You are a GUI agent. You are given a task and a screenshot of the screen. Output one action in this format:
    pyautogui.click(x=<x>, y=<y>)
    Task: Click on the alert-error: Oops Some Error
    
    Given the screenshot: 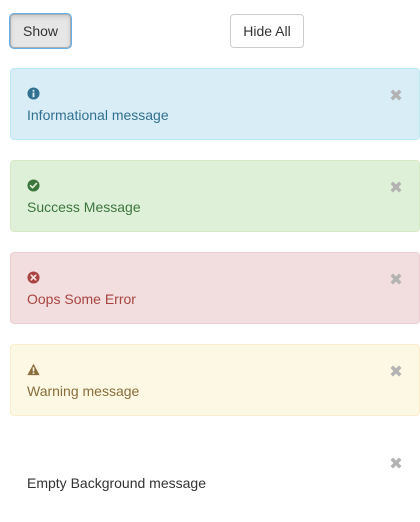 What is the action you would take?
    pyautogui.click(x=215, y=288)
    